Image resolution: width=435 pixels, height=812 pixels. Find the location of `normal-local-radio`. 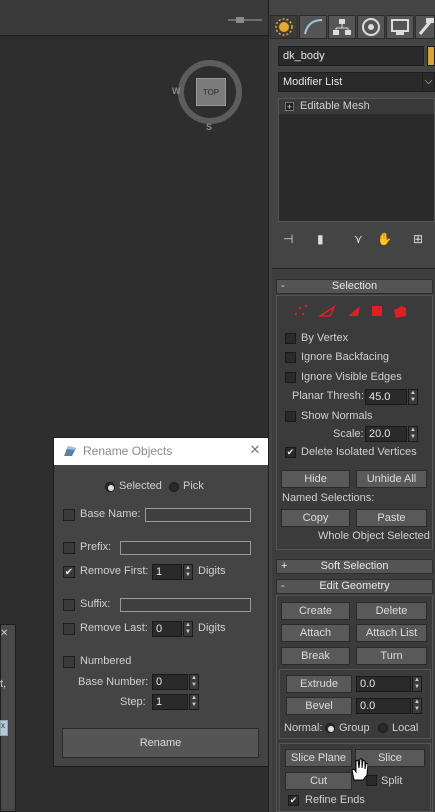

normal-local-radio is located at coordinates (383, 728).